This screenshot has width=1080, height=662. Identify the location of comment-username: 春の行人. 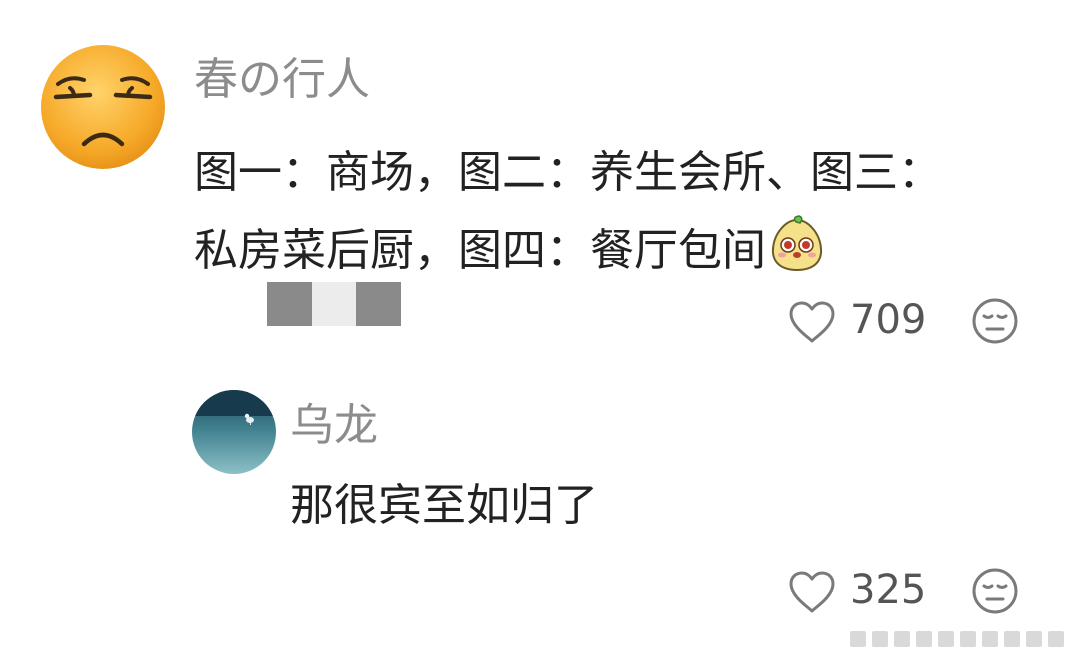
(282, 80).